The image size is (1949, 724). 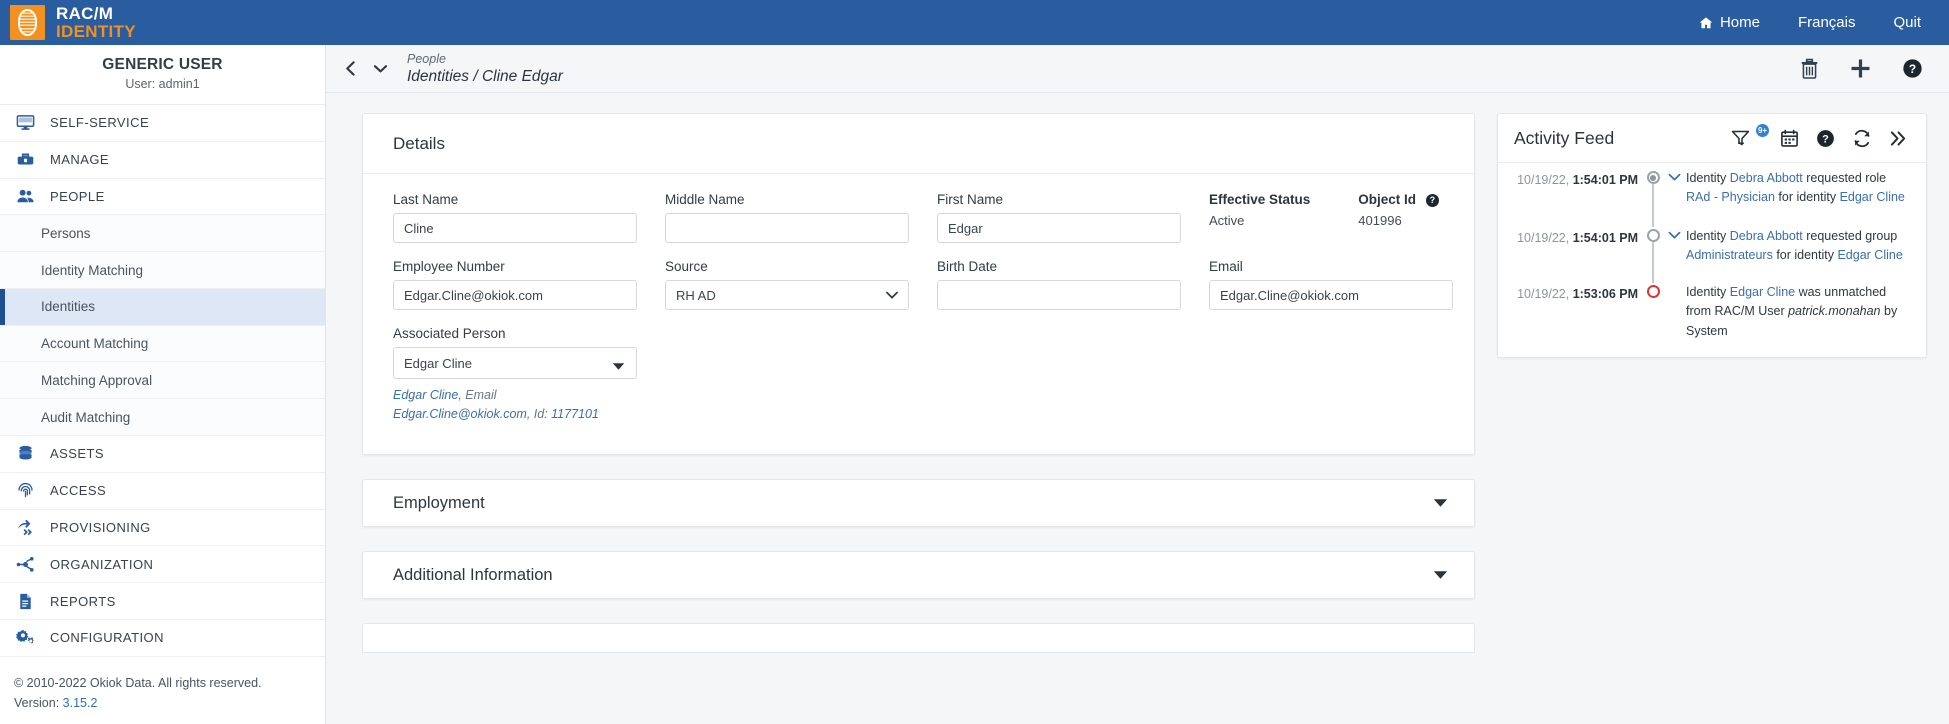 I want to click on first-name-input, so click(x=1059, y=228).